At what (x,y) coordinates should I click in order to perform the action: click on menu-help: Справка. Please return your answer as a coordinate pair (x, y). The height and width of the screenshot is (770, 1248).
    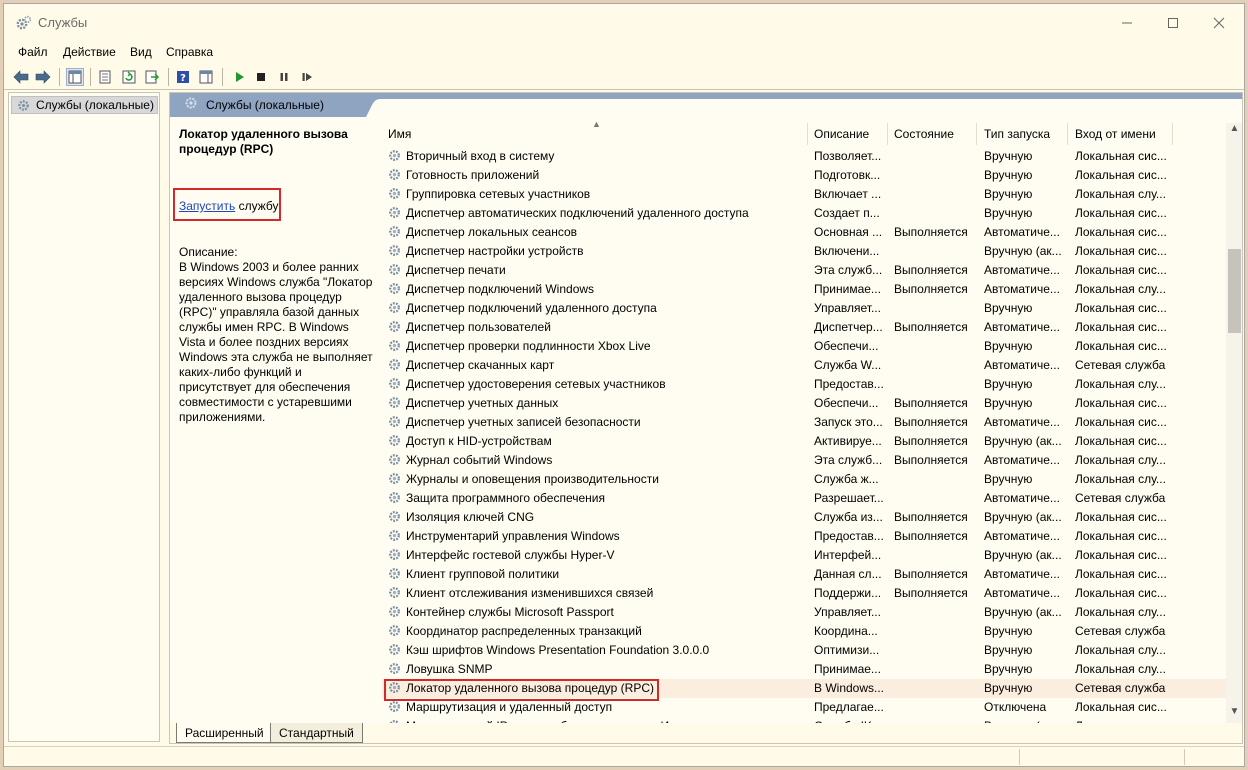
    Looking at the image, I should click on (189, 52).